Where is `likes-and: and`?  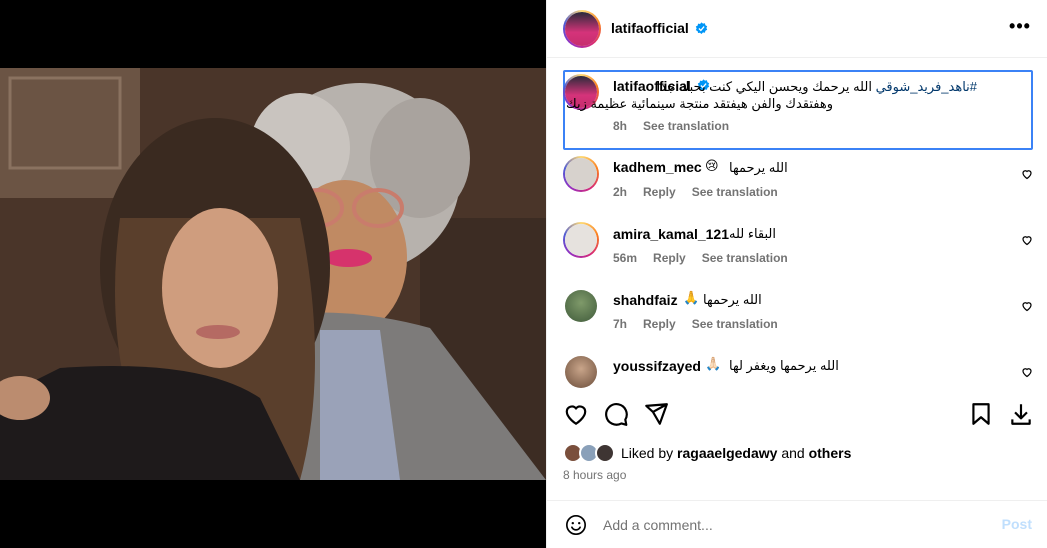 likes-and: and is located at coordinates (793, 453).